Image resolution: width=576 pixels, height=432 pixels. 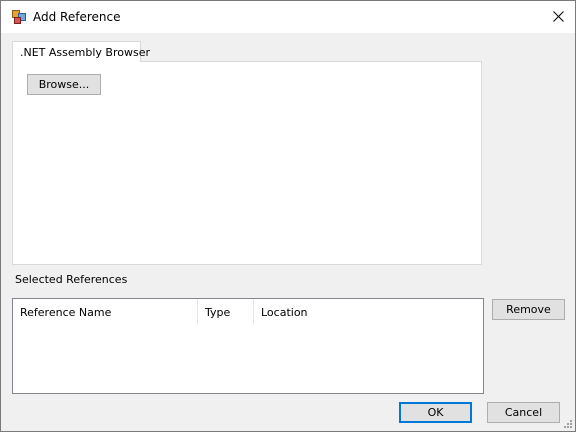 What do you see at coordinates (226, 312) in the screenshot?
I see `column-header-type: Type` at bounding box center [226, 312].